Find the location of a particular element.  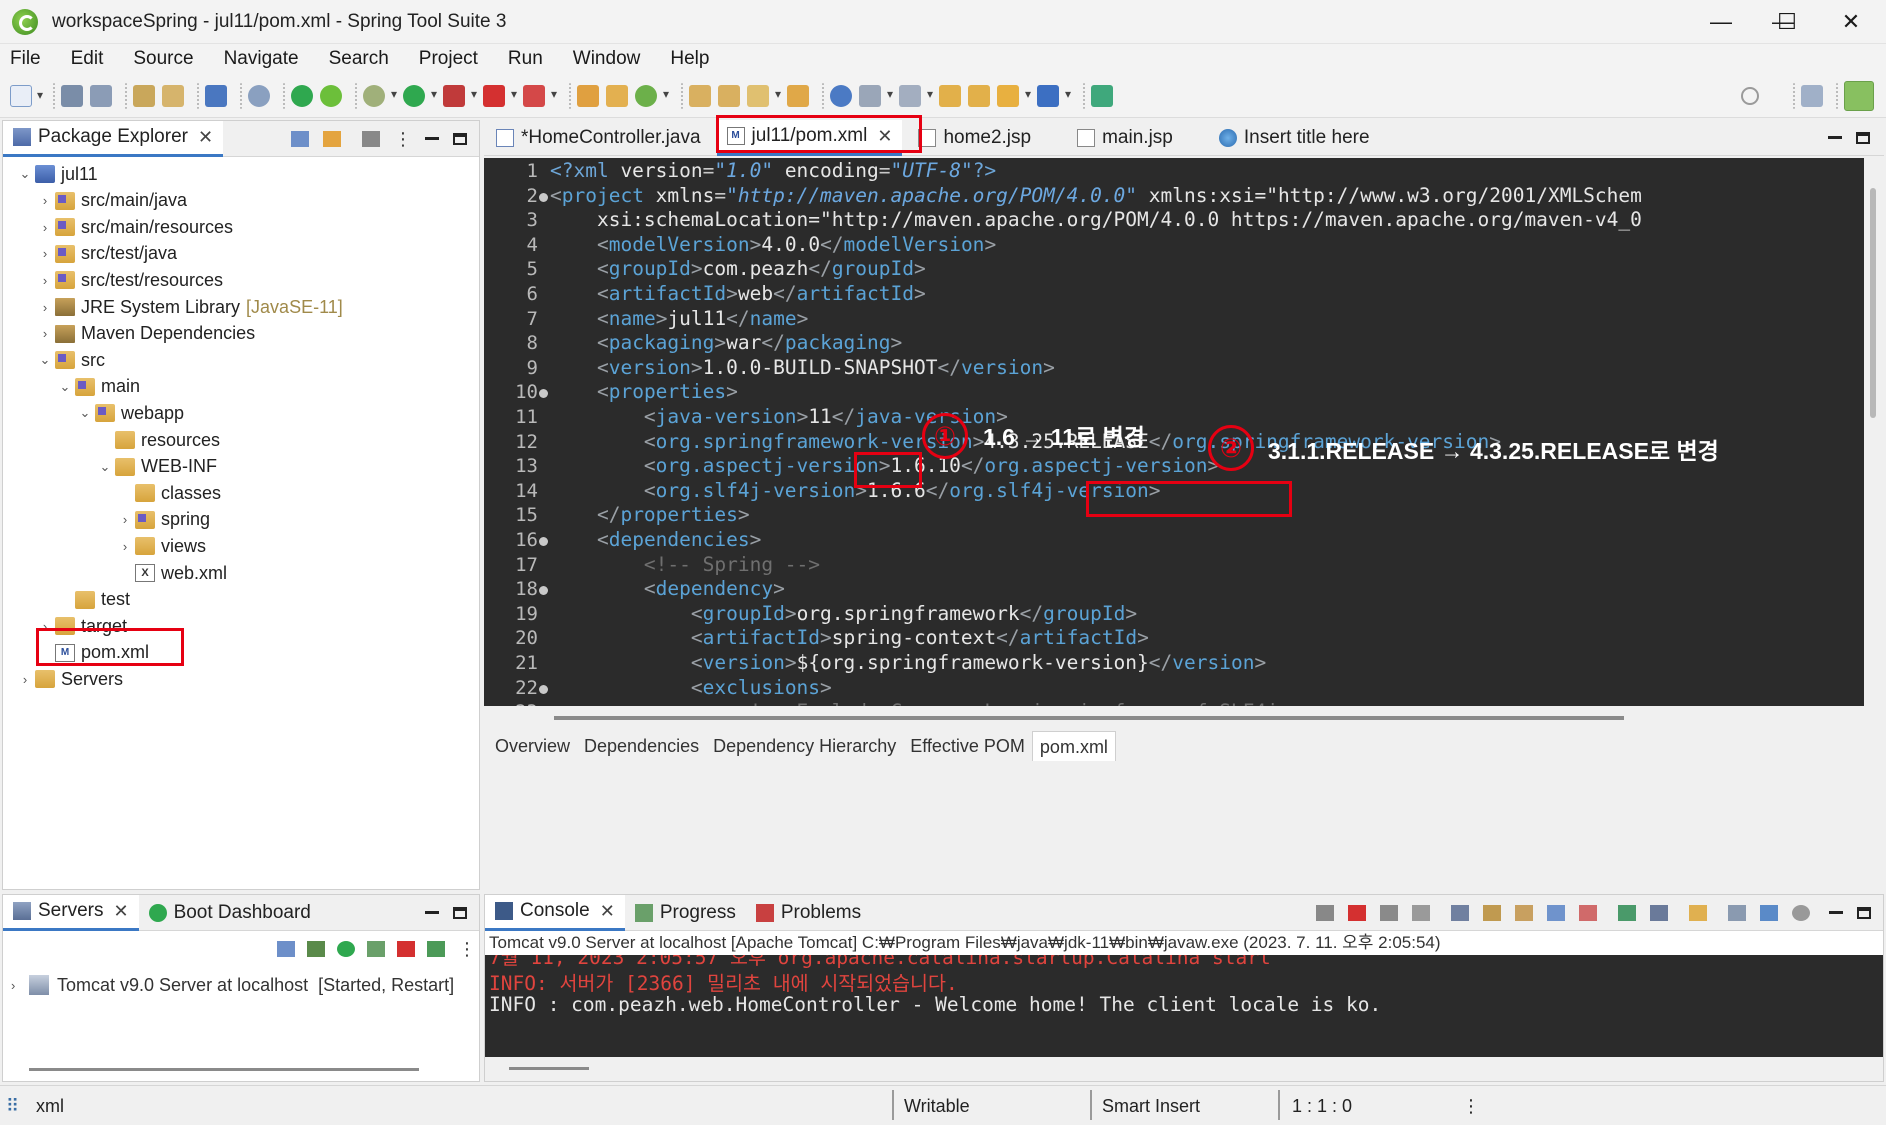

tab-effective-pom: Effective POM is located at coordinates (967, 746).